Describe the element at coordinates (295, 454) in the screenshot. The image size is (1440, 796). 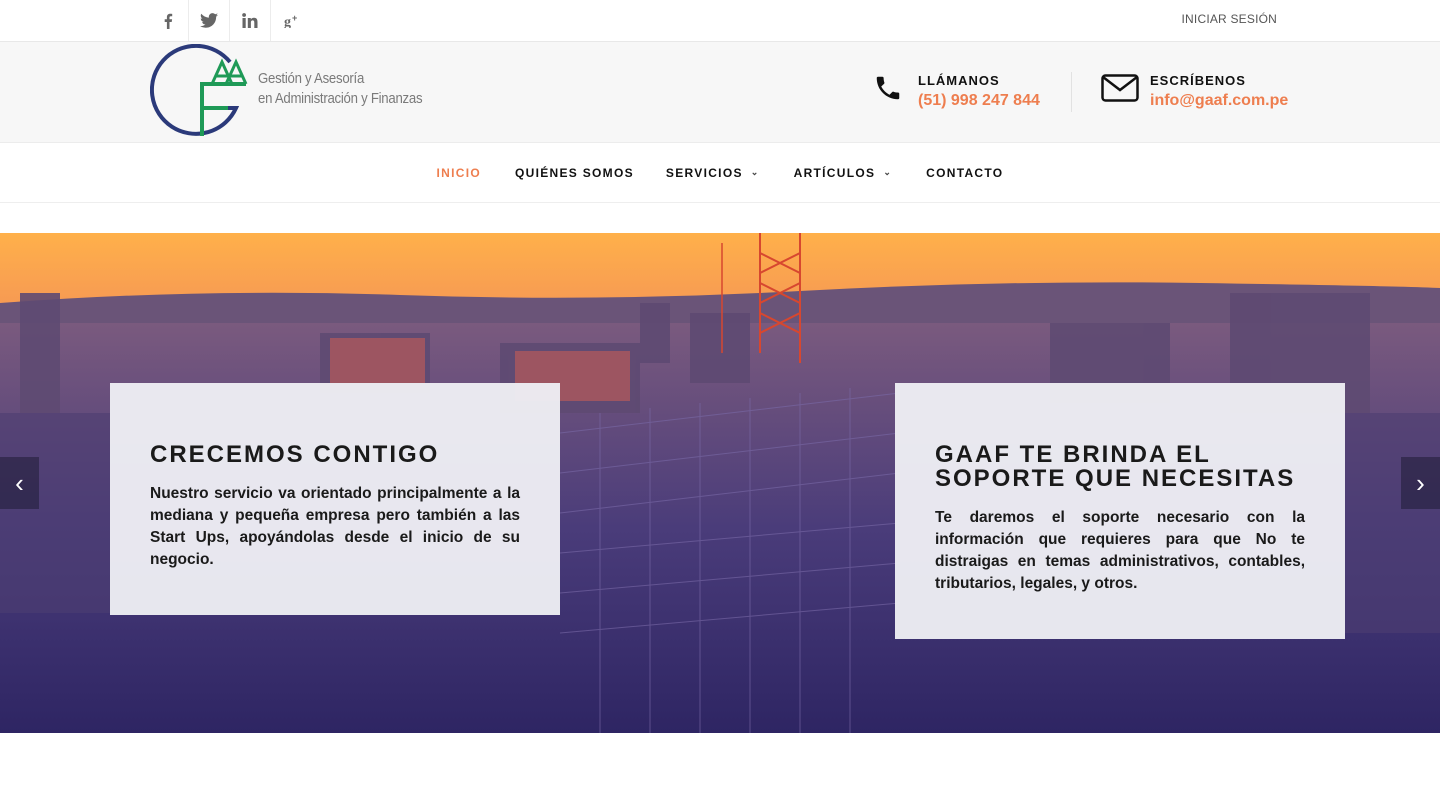
I see `card-title: CRECEMOS CONTIGO` at that location.